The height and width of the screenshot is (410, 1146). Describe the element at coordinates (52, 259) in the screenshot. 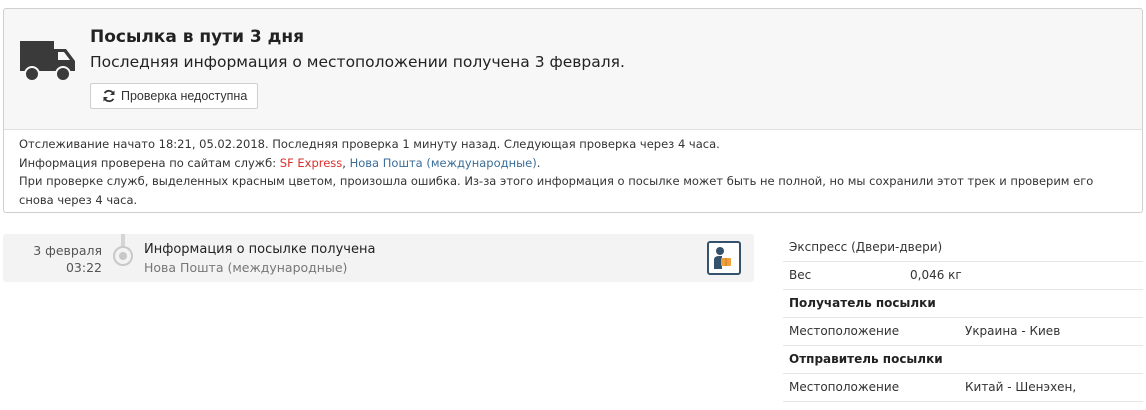

I see `event-datetime: 3 февраля 03:22` at that location.